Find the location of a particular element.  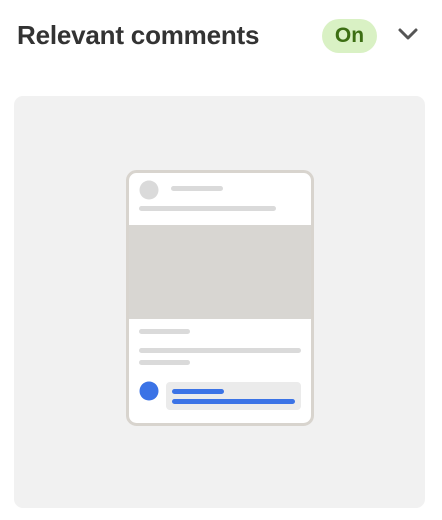

status-badge: On is located at coordinates (349, 36).